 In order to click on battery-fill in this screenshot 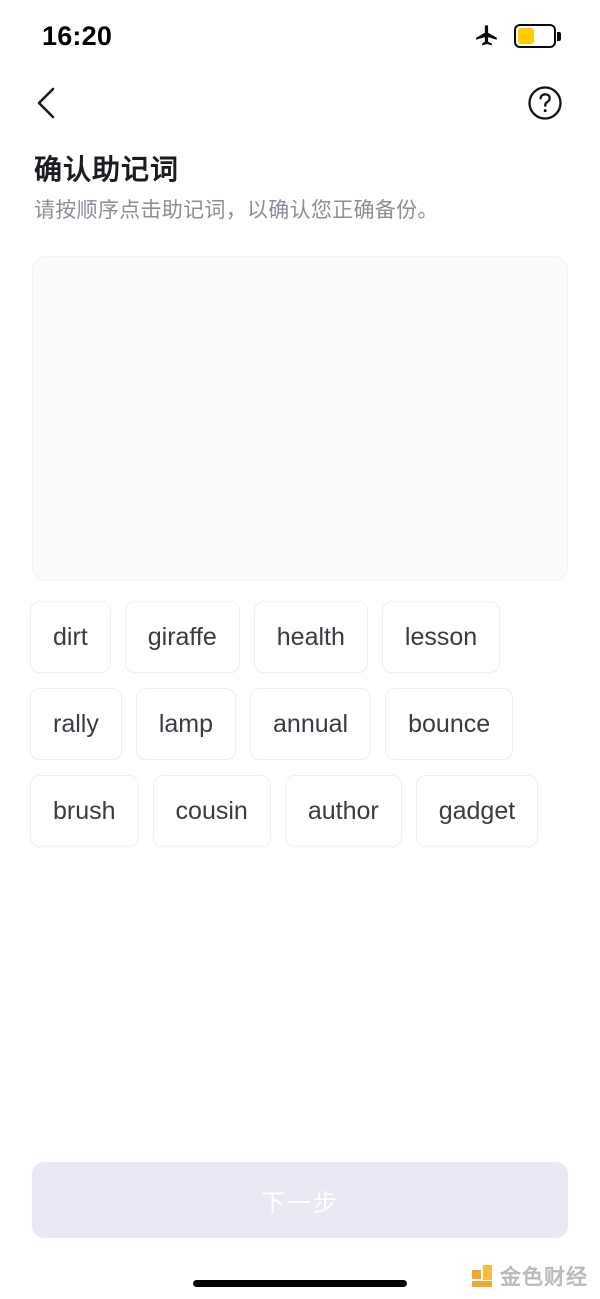, I will do `click(526, 36)`.